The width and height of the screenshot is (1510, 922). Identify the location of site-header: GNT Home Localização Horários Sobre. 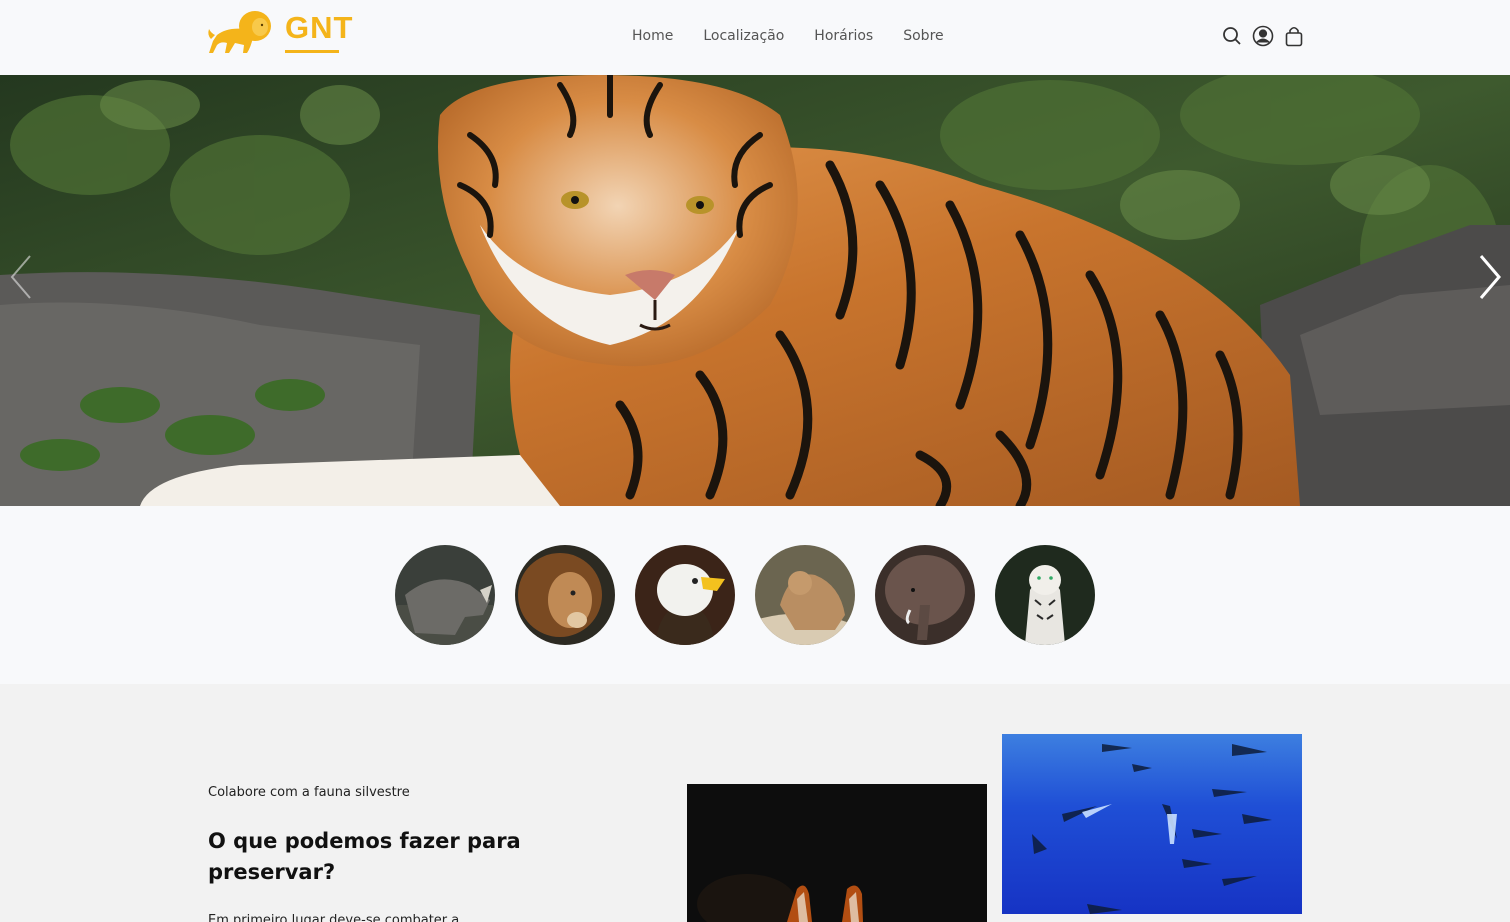
(755, 37).